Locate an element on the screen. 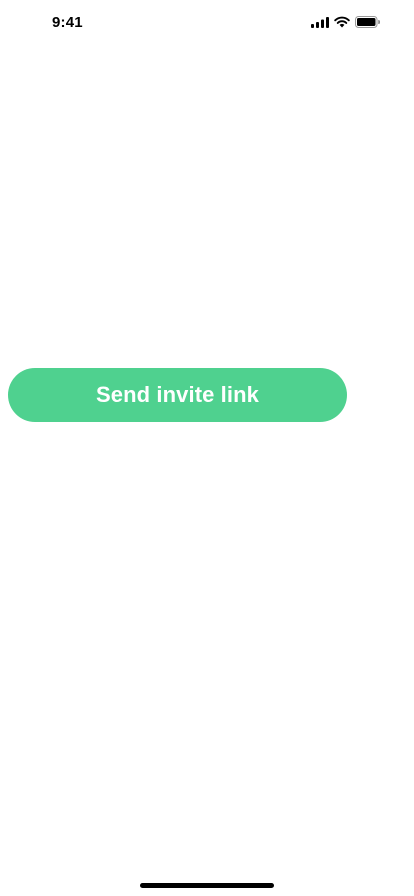 The width and height of the screenshot is (414, 896). status-icons is located at coordinates (345, 22).